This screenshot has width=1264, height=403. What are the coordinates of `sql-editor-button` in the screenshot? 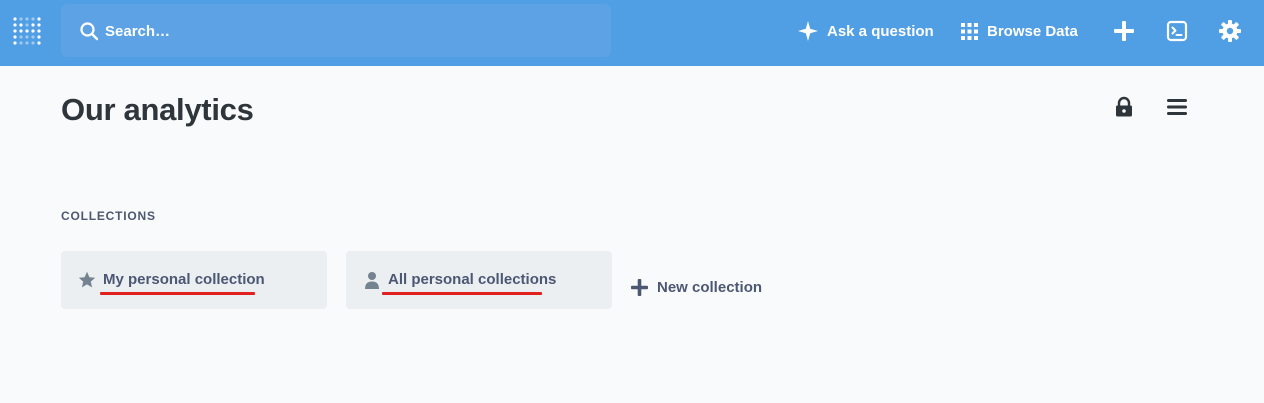 It's located at (1177, 31).